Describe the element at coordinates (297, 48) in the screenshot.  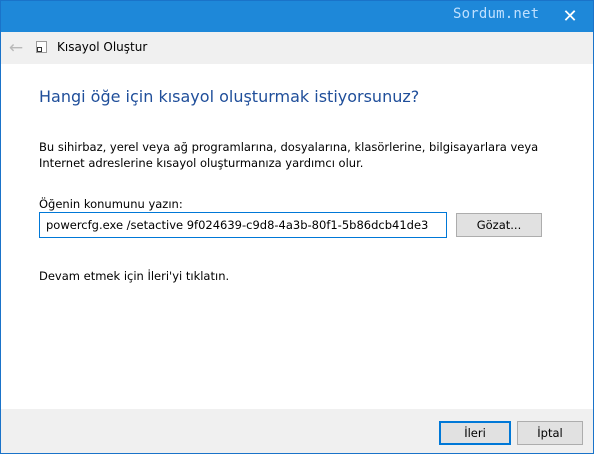
I see `wizard-nav-bar: ← Kısayol Oluştur` at that location.